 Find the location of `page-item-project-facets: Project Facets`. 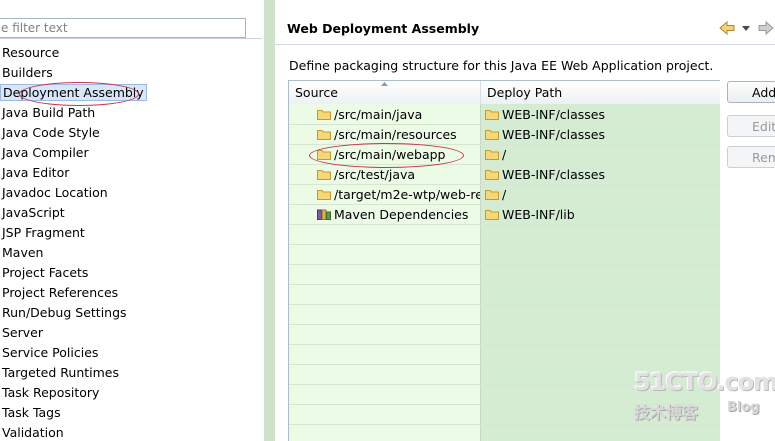

page-item-project-facets: Project Facets is located at coordinates (73, 273).